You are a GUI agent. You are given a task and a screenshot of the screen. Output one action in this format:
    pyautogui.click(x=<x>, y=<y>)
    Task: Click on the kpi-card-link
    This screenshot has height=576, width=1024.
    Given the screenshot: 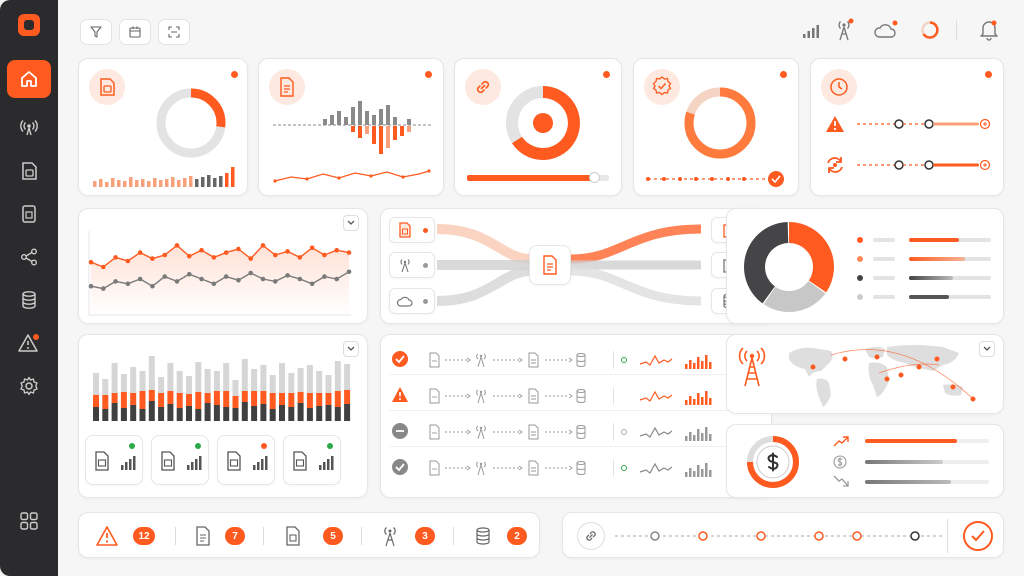 What is the action you would take?
    pyautogui.click(x=538, y=127)
    